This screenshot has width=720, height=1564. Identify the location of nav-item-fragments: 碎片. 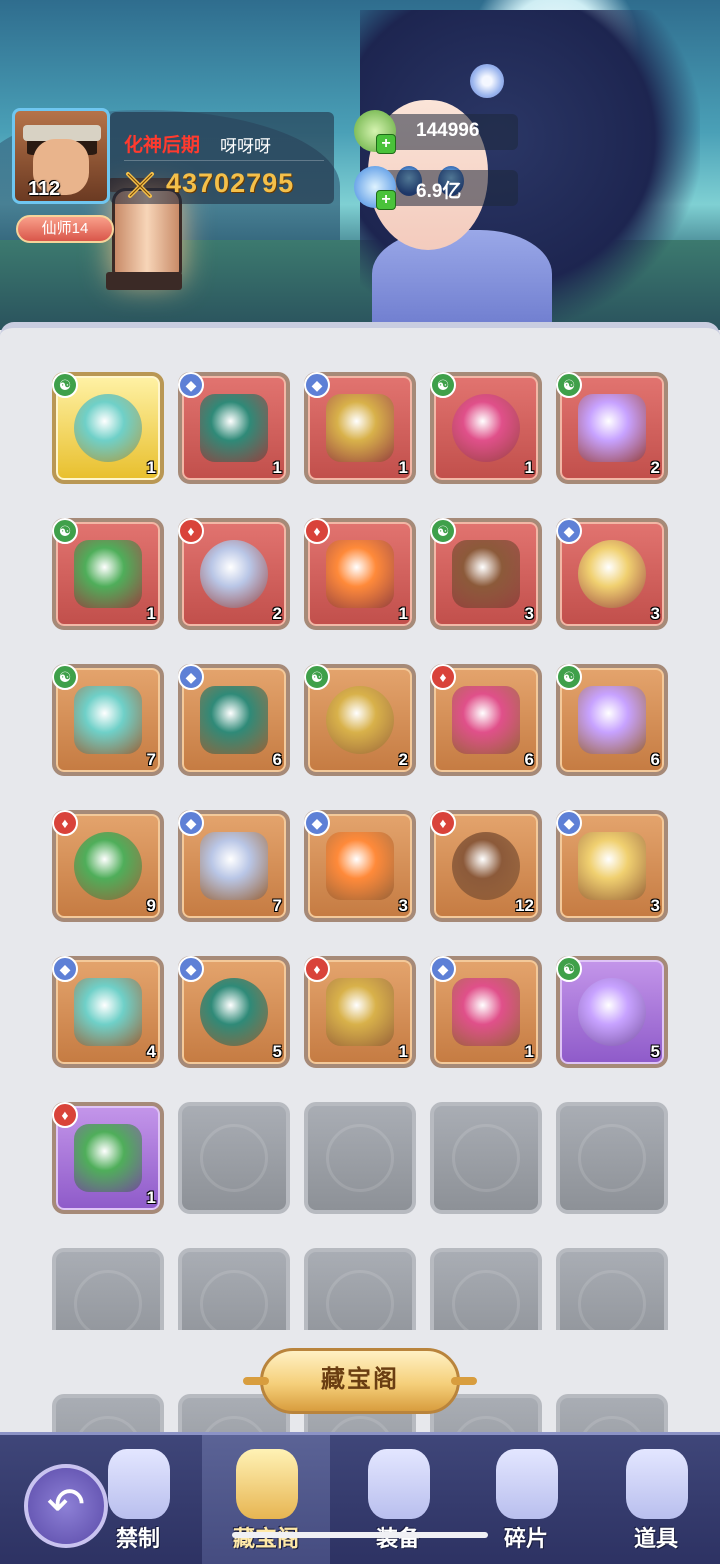
(526, 1499).